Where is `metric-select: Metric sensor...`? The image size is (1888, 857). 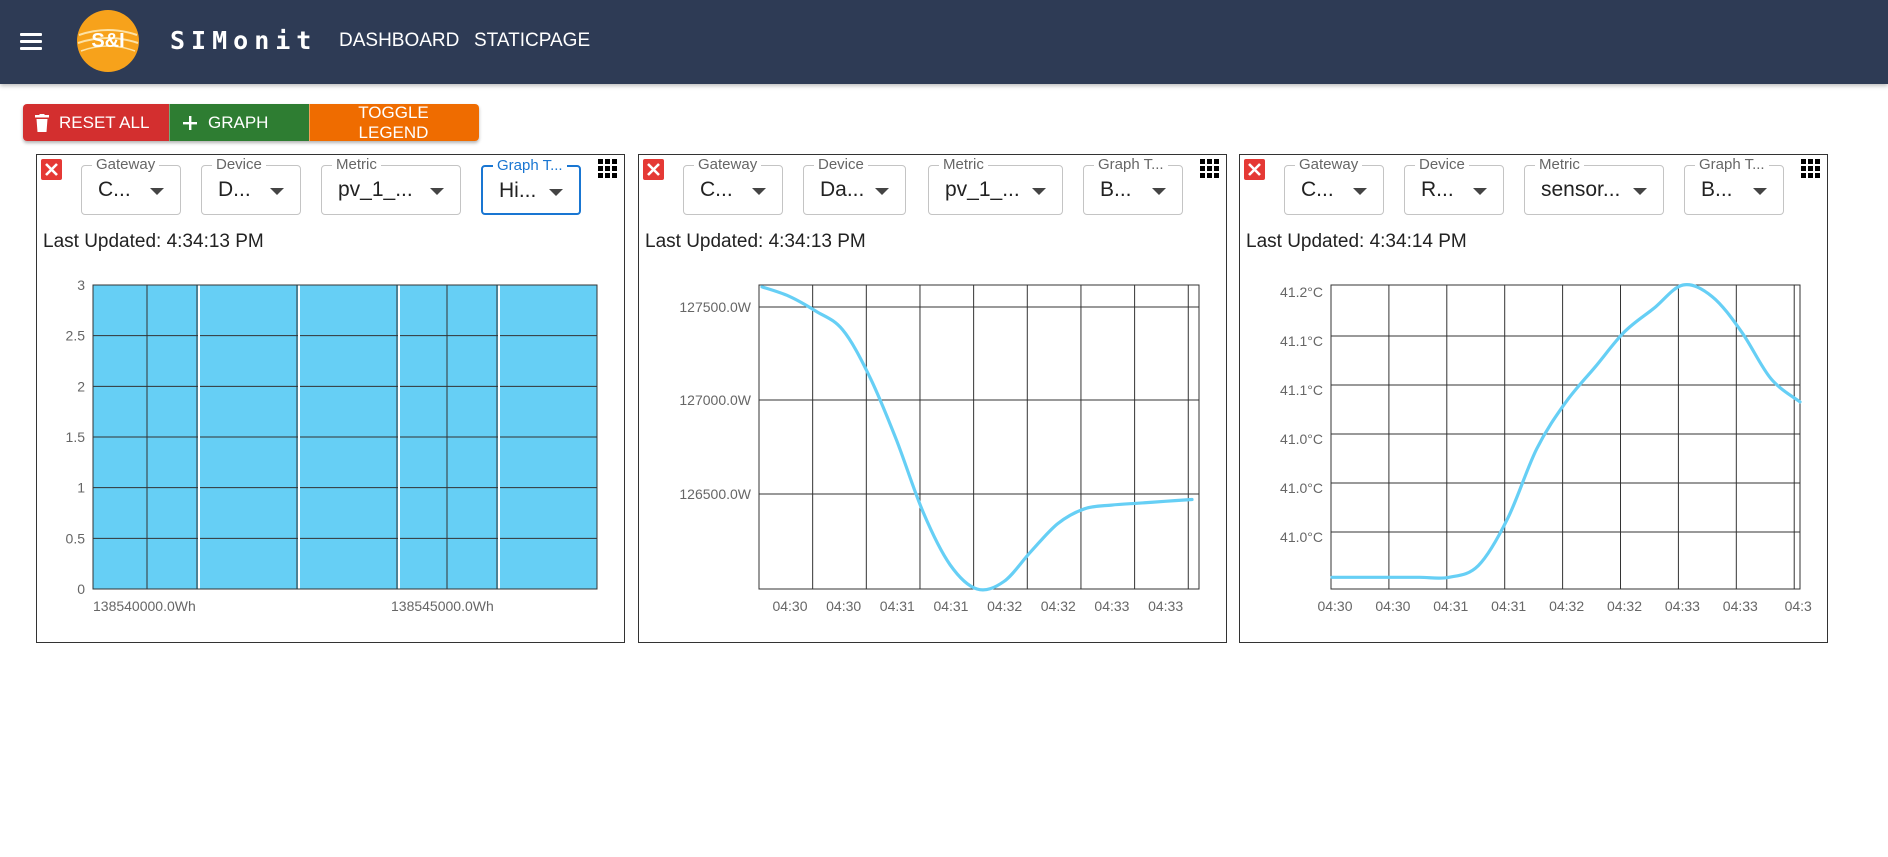
metric-select: Metric sensor... is located at coordinates (1594, 185).